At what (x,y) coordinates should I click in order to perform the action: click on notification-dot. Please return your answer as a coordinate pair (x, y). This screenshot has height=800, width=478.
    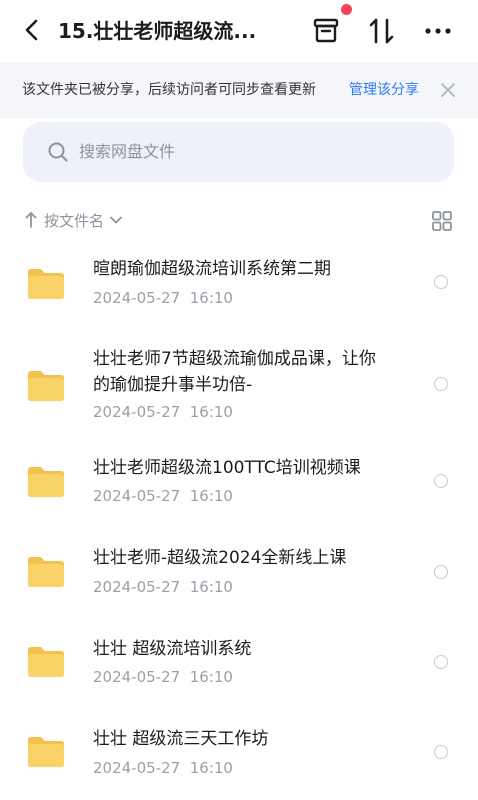
    Looking at the image, I should click on (346, 9).